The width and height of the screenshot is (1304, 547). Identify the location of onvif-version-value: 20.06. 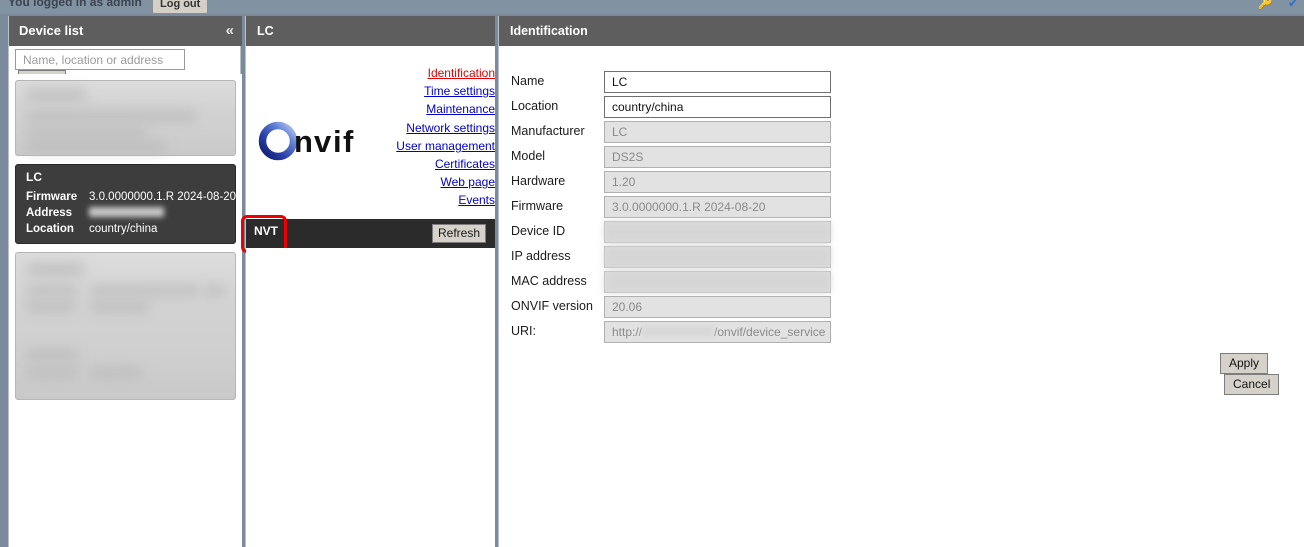
(717, 307).